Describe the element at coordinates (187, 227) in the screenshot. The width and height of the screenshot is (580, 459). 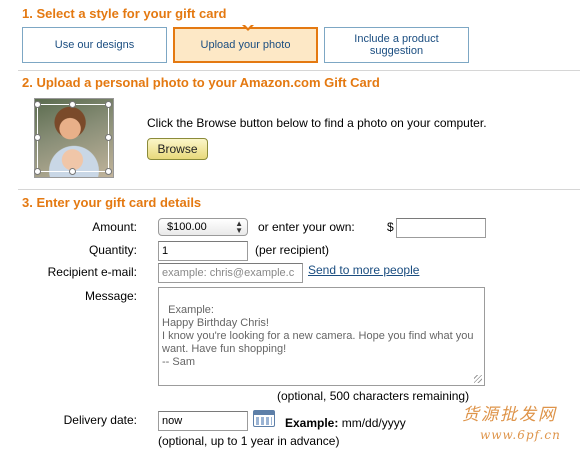
I see `amount-selected-value: $100.00` at that location.